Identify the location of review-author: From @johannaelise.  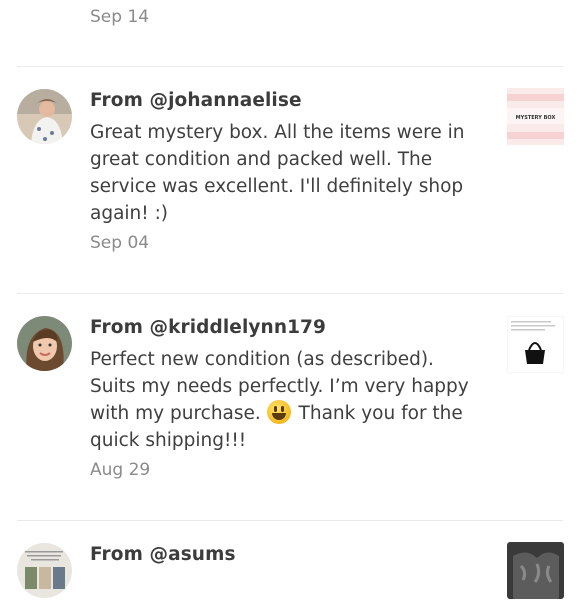
(196, 100).